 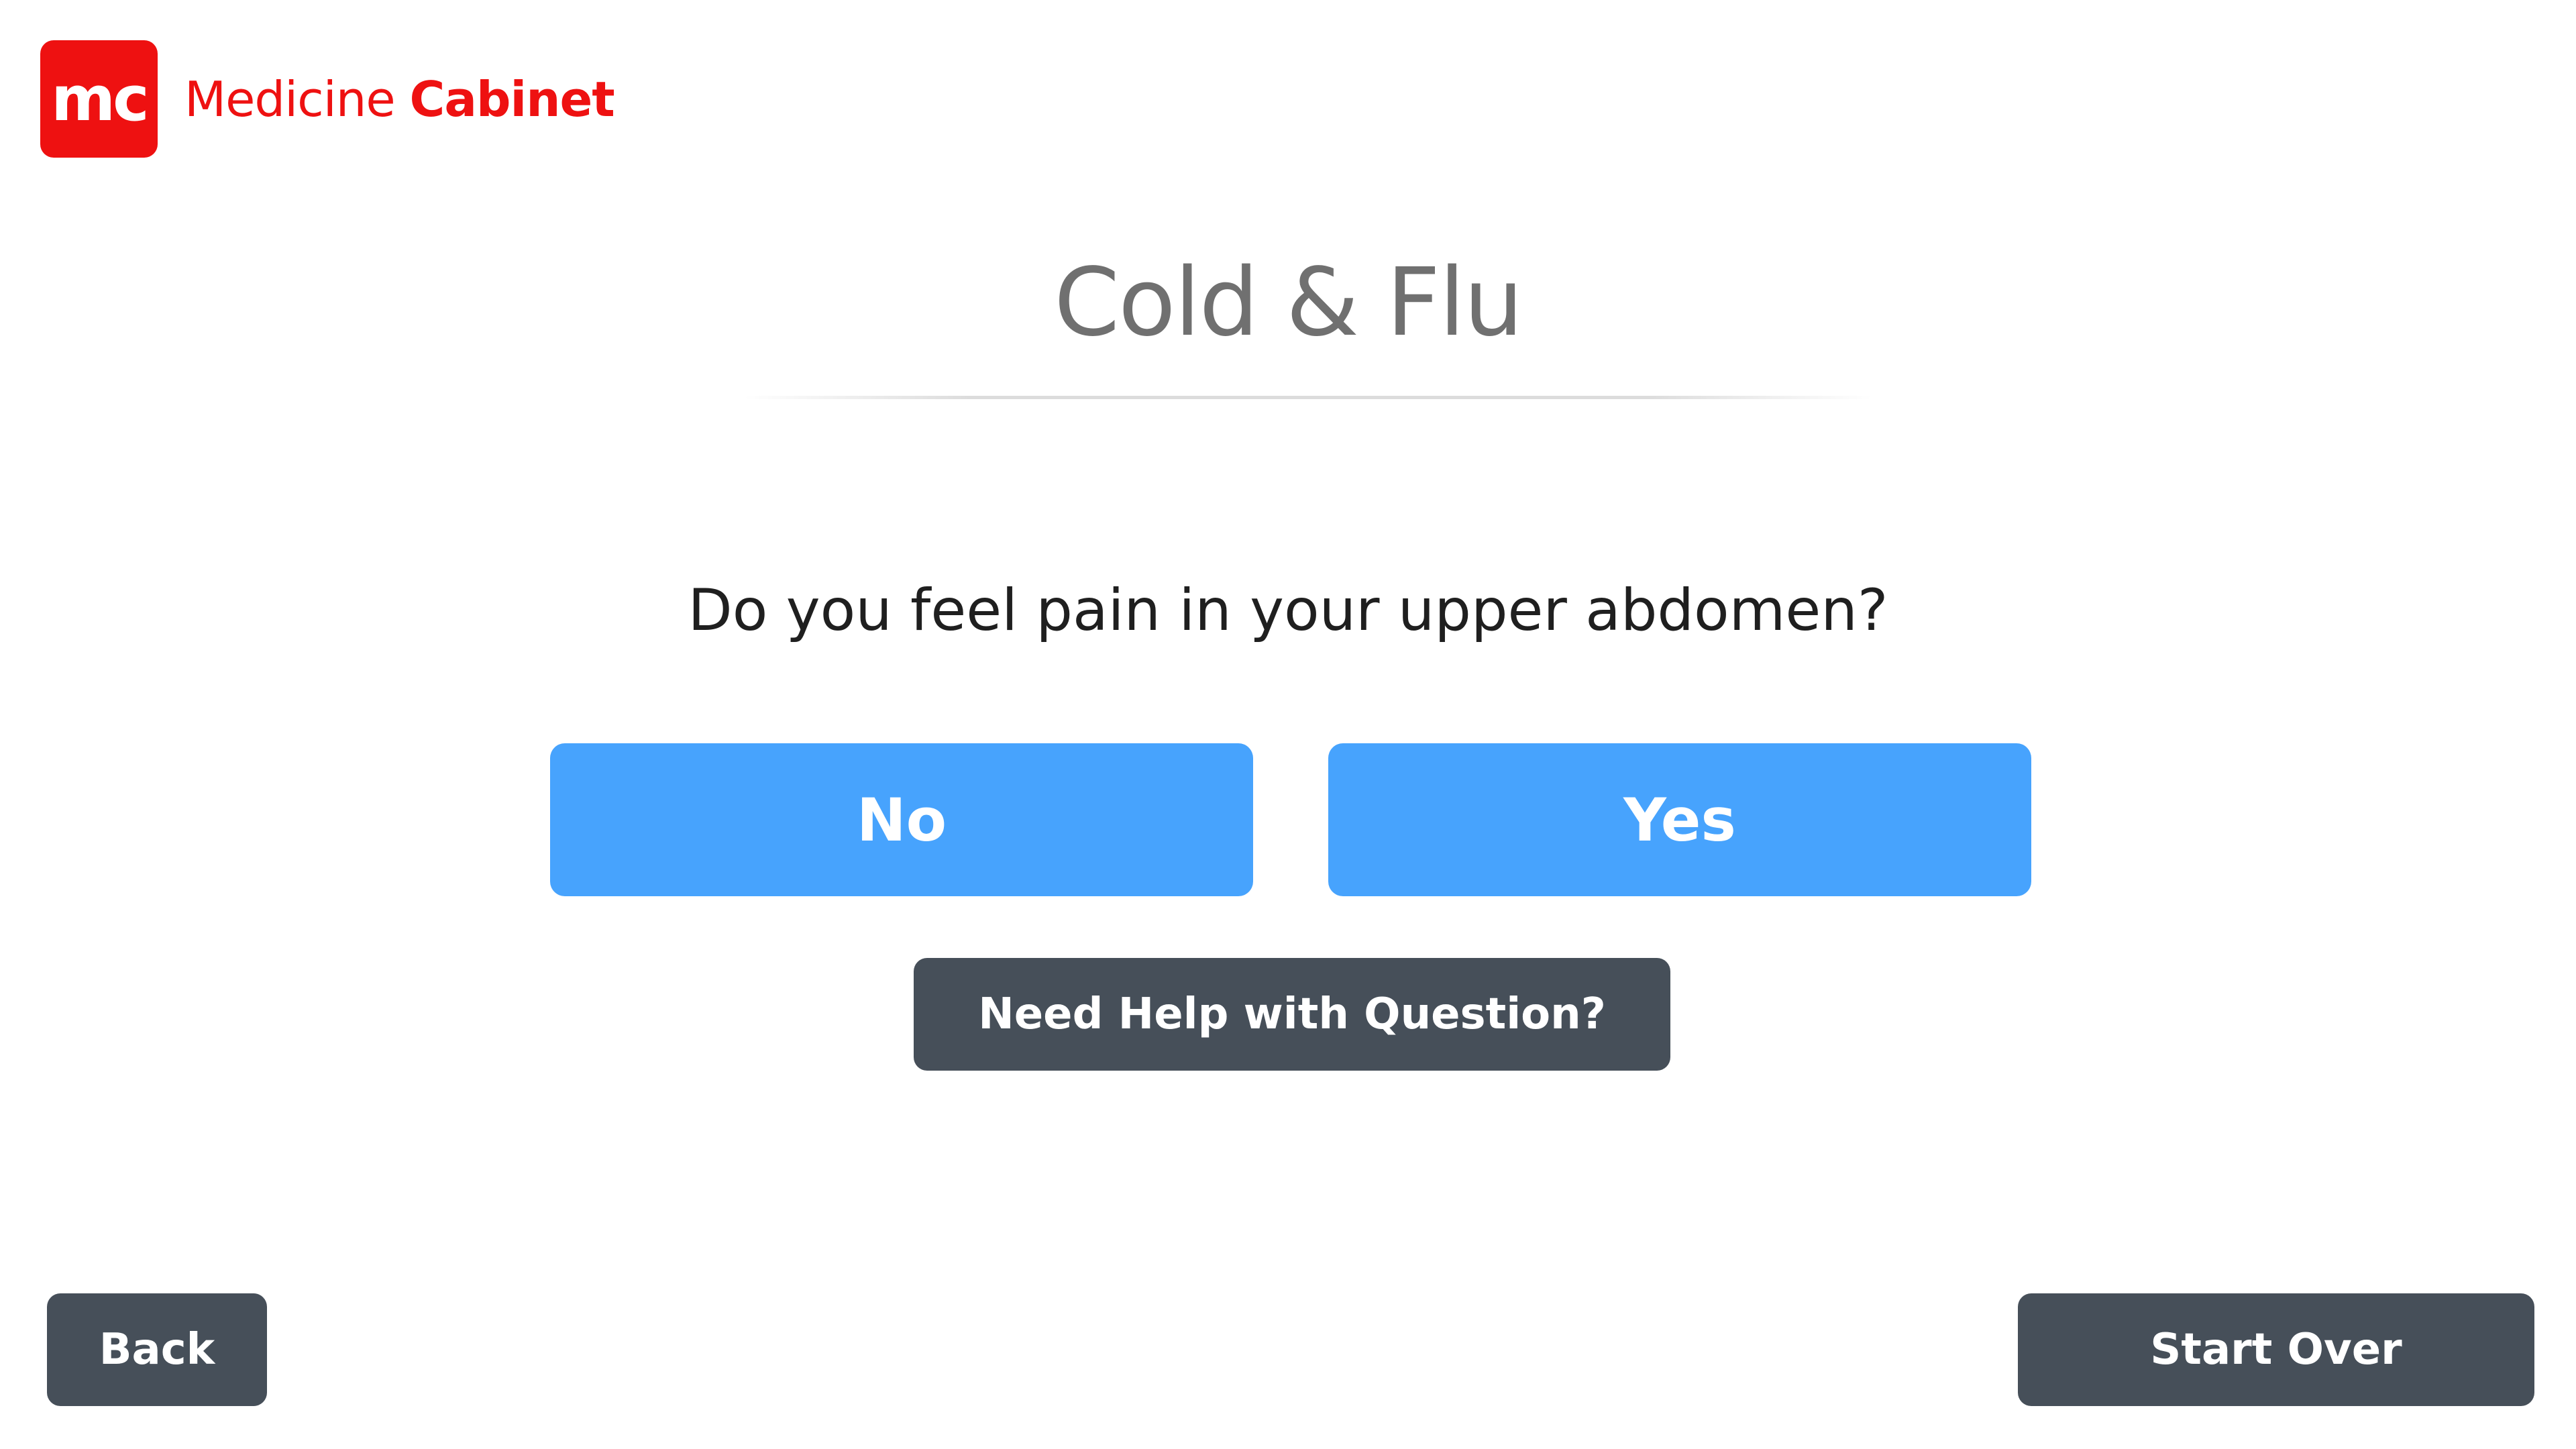 I want to click on need-help-button-label: Need Help with Question?, so click(x=1292, y=1014).